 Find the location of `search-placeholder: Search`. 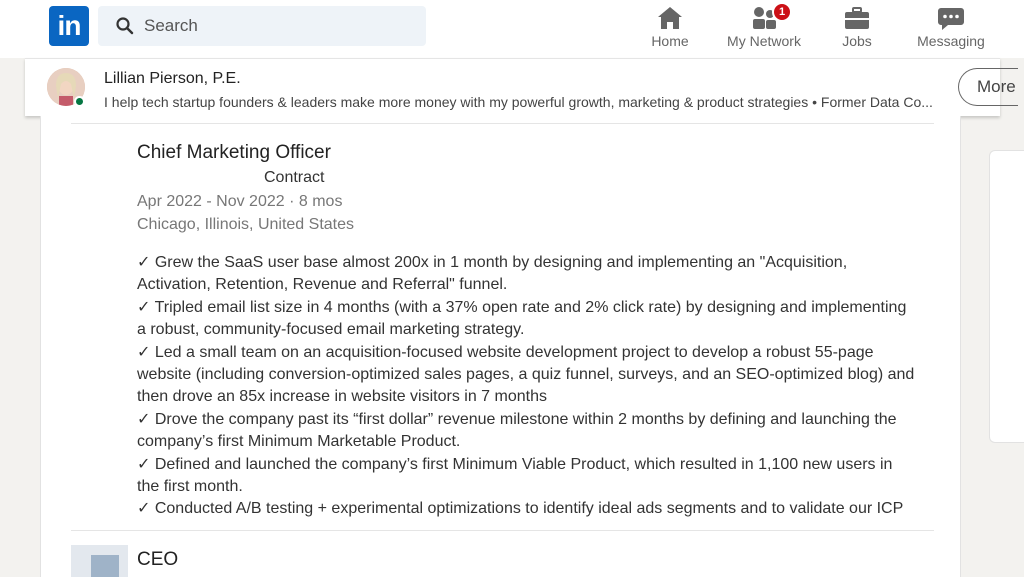

search-placeholder: Search is located at coordinates (171, 25).